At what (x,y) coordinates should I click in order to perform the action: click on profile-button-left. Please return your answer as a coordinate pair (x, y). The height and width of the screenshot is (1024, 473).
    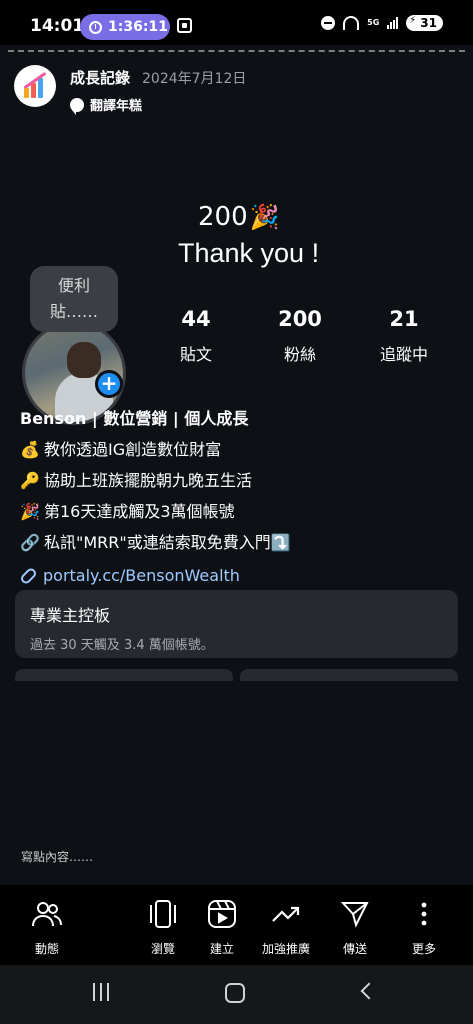
    Looking at the image, I should click on (124, 675).